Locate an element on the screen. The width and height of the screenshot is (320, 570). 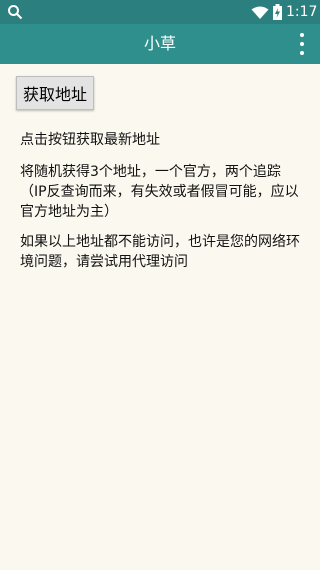
instruction-text: 点击按钮获取最新地址 is located at coordinates (90, 140).